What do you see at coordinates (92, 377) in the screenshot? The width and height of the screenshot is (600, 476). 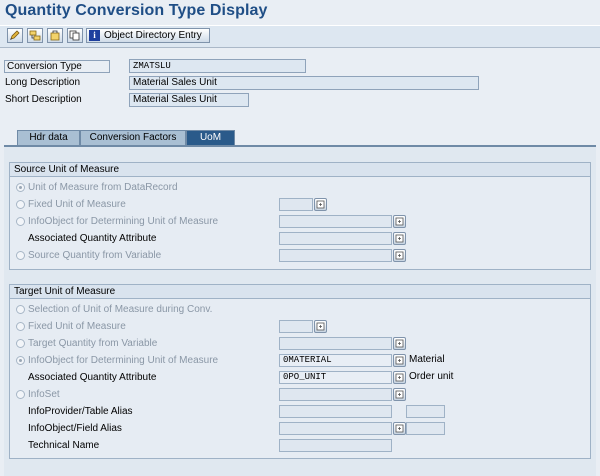 I see `target-assoc-qty-attr-label: Associated Quantity Attribute` at bounding box center [92, 377].